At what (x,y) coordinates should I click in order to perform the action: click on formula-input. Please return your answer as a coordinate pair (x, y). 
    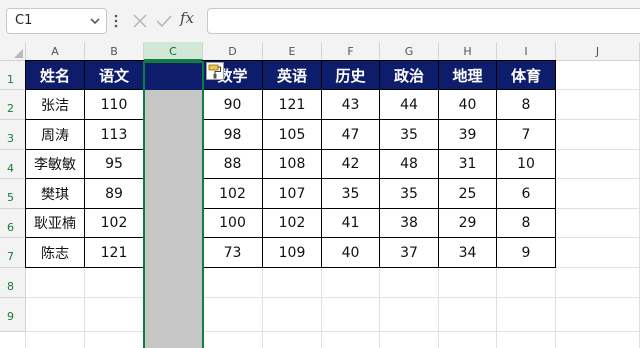
    Looking at the image, I should click on (423, 21).